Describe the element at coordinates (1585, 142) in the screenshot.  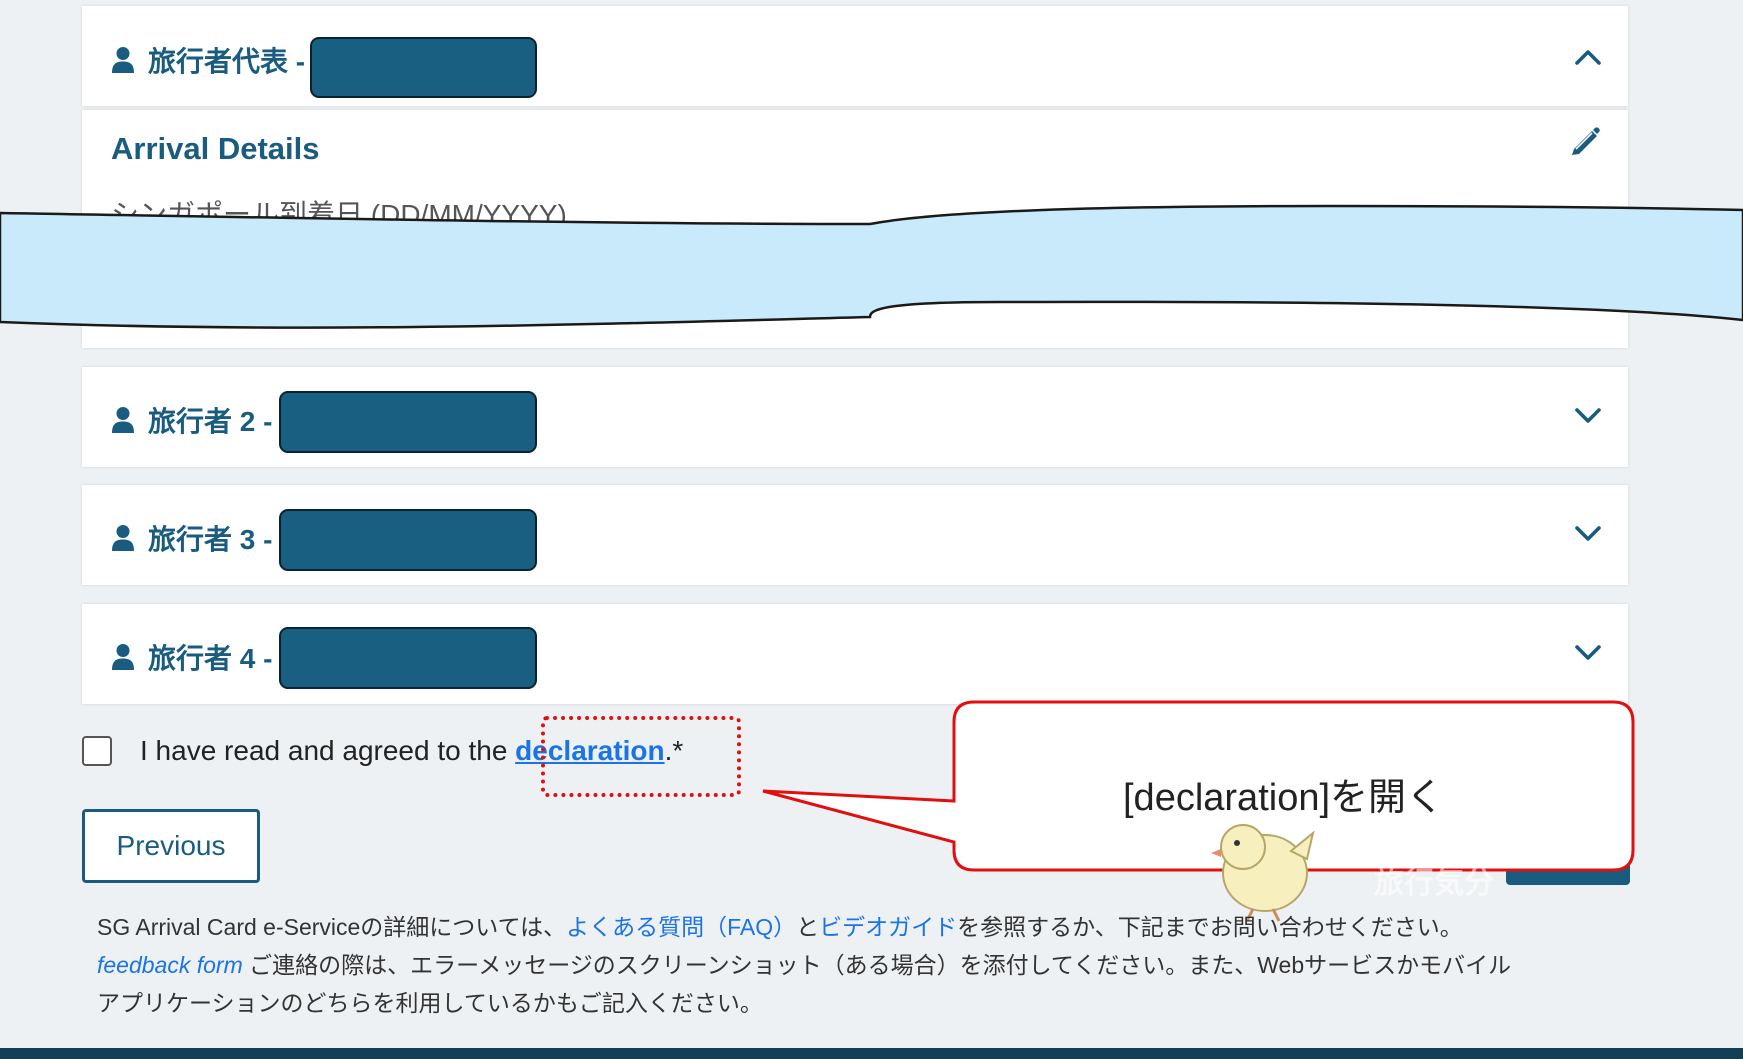
I see `pencil-icon` at that location.